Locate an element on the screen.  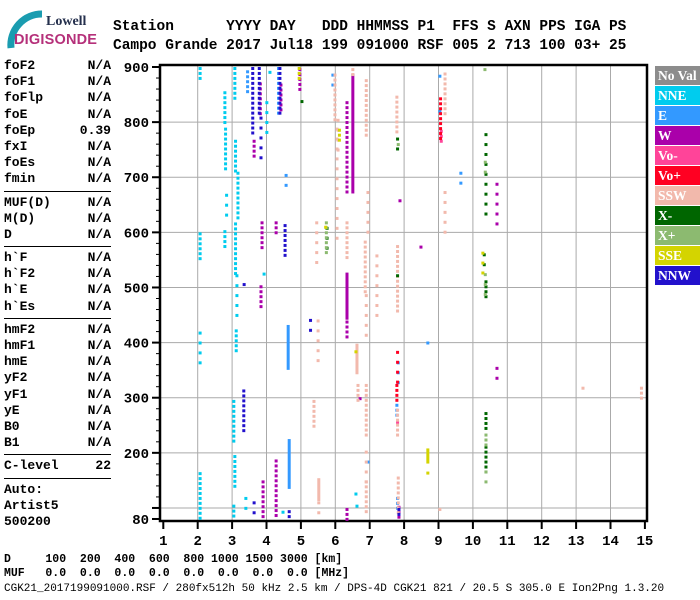
x-tick-label: 13 is located at coordinates (576, 542).